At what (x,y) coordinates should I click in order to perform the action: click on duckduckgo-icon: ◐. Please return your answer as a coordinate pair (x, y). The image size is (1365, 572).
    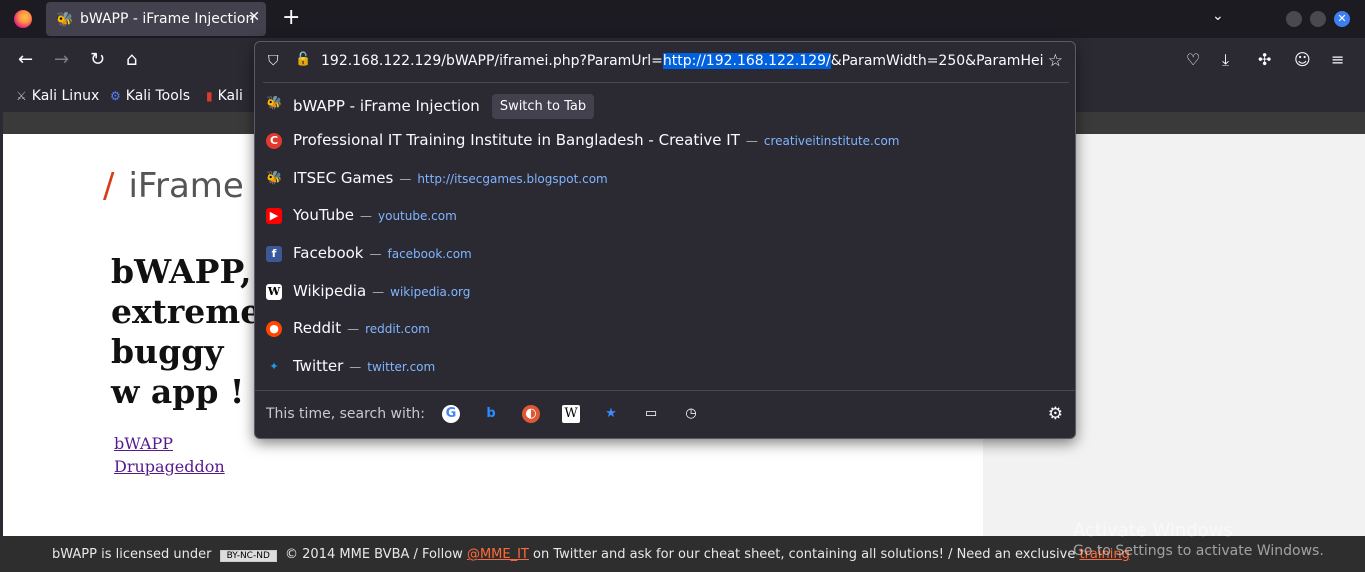
    Looking at the image, I should click on (531, 414).